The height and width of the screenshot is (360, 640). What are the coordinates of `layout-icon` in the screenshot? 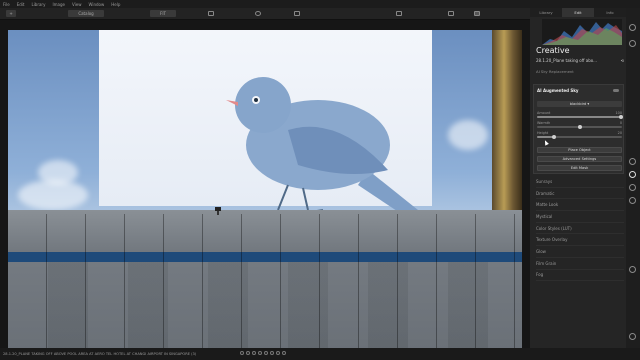 It's located at (477, 13).